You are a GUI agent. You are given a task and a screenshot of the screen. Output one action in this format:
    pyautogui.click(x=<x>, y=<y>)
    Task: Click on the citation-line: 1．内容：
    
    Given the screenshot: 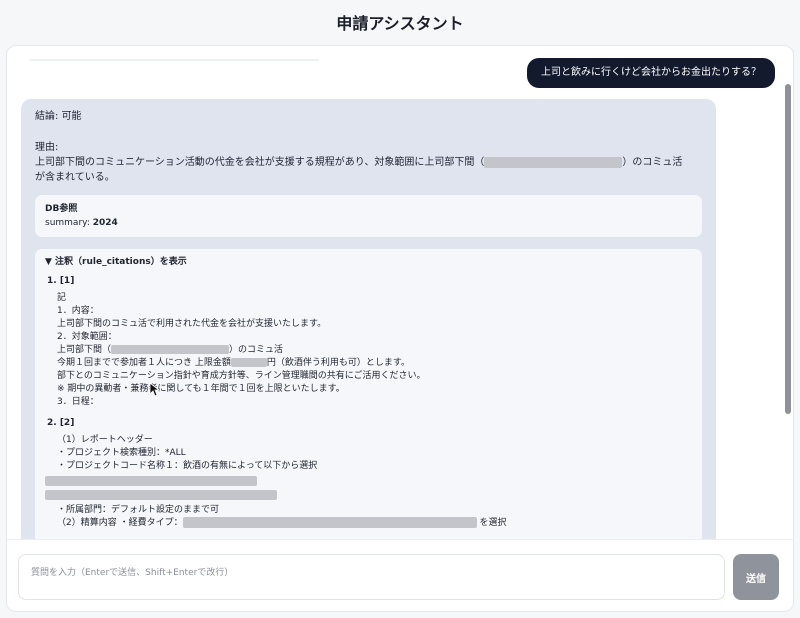 What is the action you would take?
    pyautogui.click(x=78, y=311)
    